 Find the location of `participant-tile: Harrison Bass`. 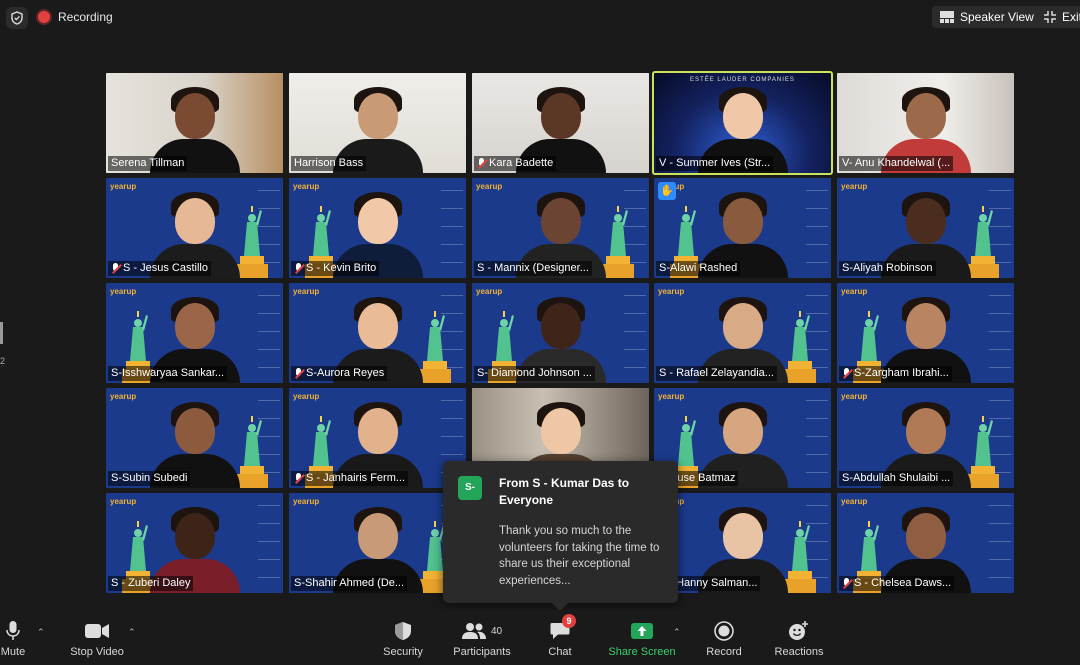

participant-tile: Harrison Bass is located at coordinates (377, 123).